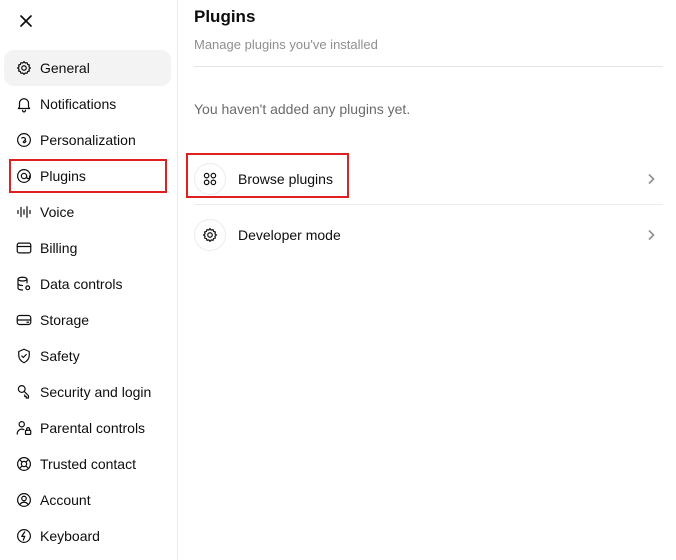  I want to click on sidebar-item-security-and-login: Security and login, so click(87, 392).